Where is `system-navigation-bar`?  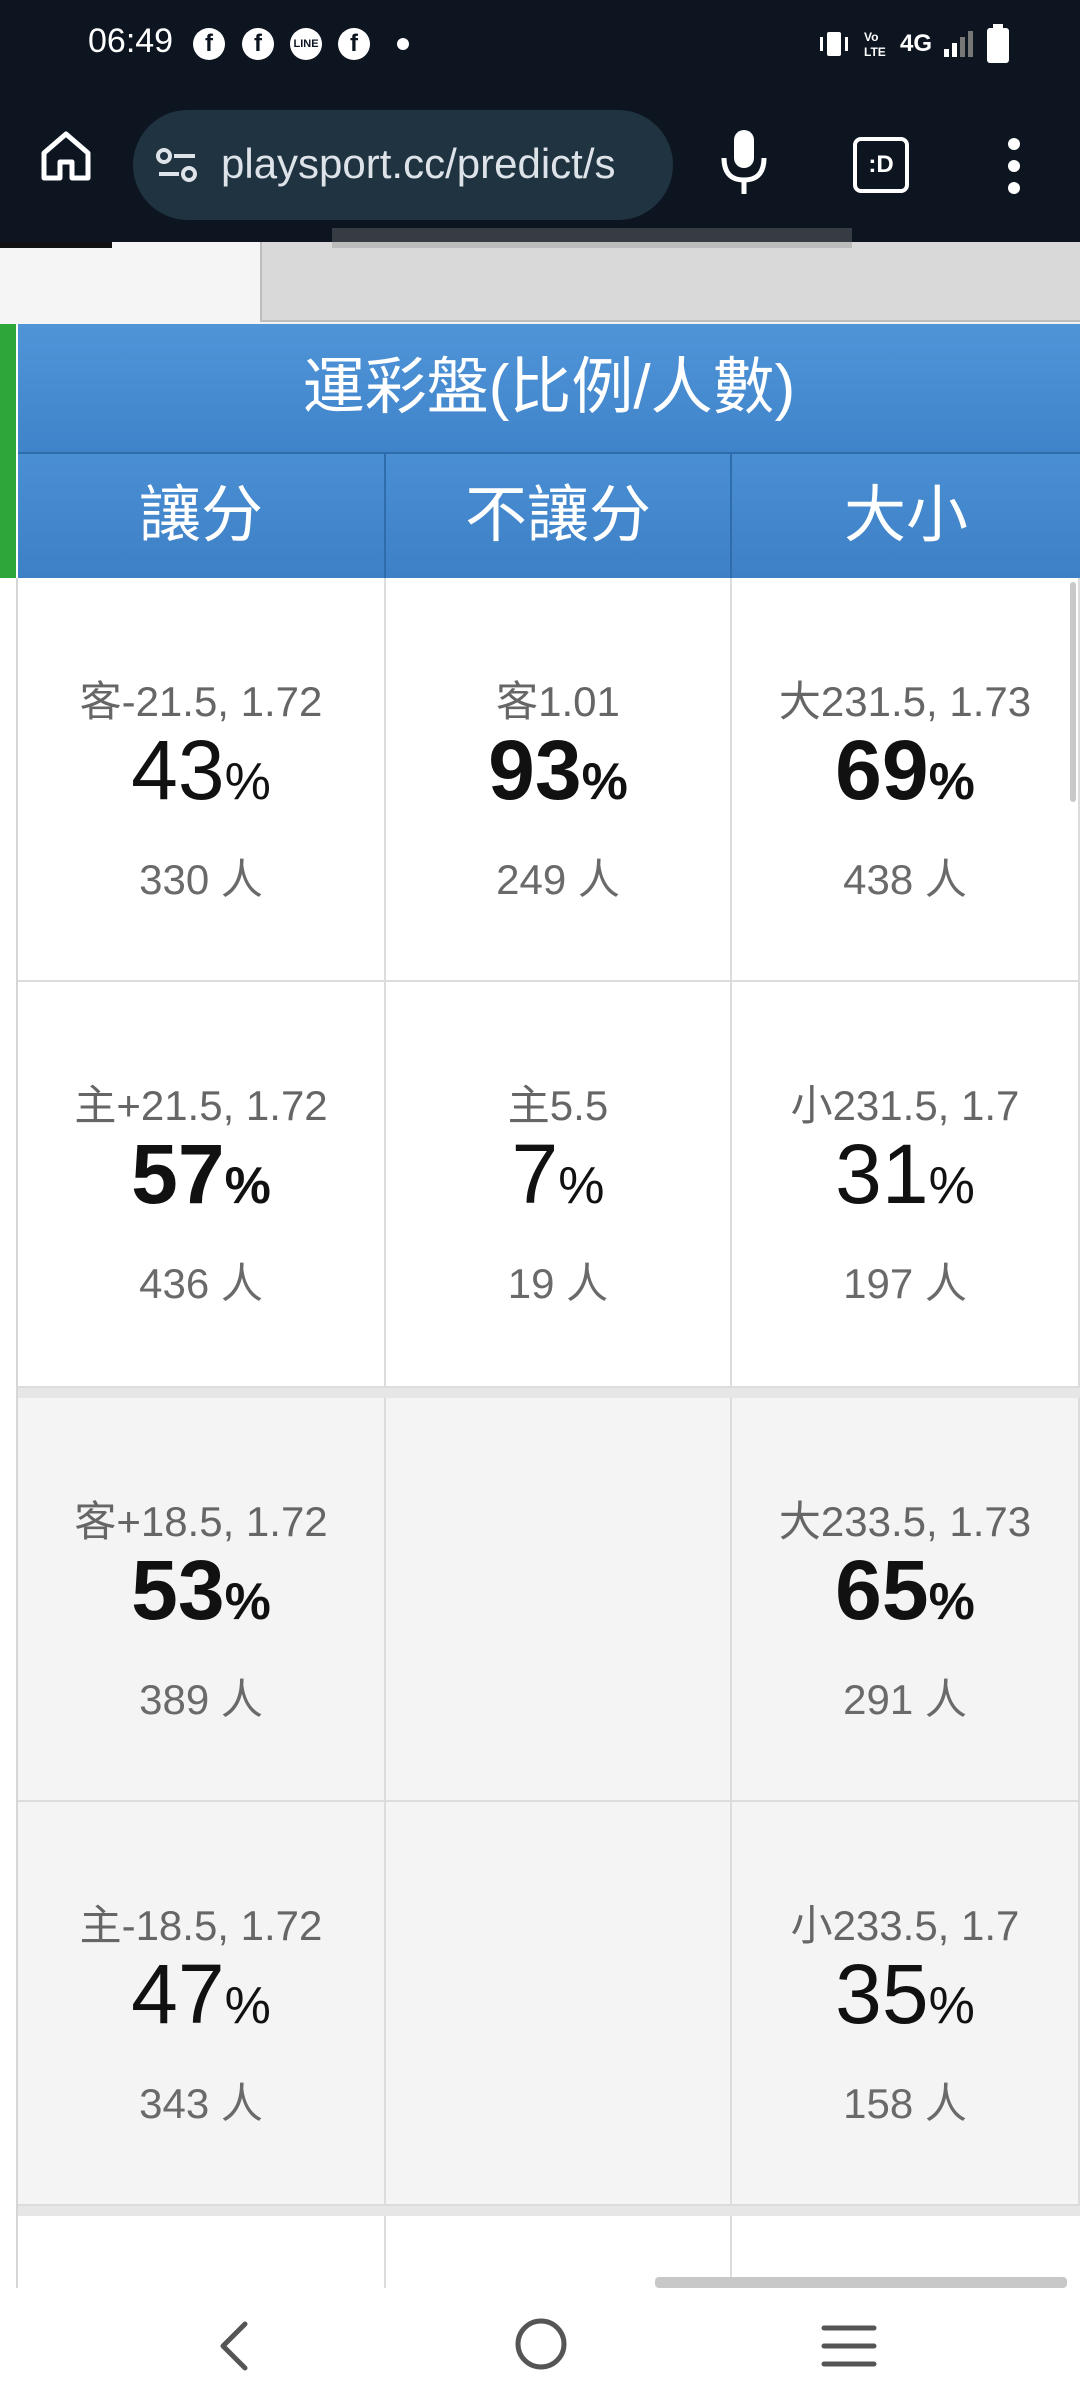 system-navigation-bar is located at coordinates (540, 2346).